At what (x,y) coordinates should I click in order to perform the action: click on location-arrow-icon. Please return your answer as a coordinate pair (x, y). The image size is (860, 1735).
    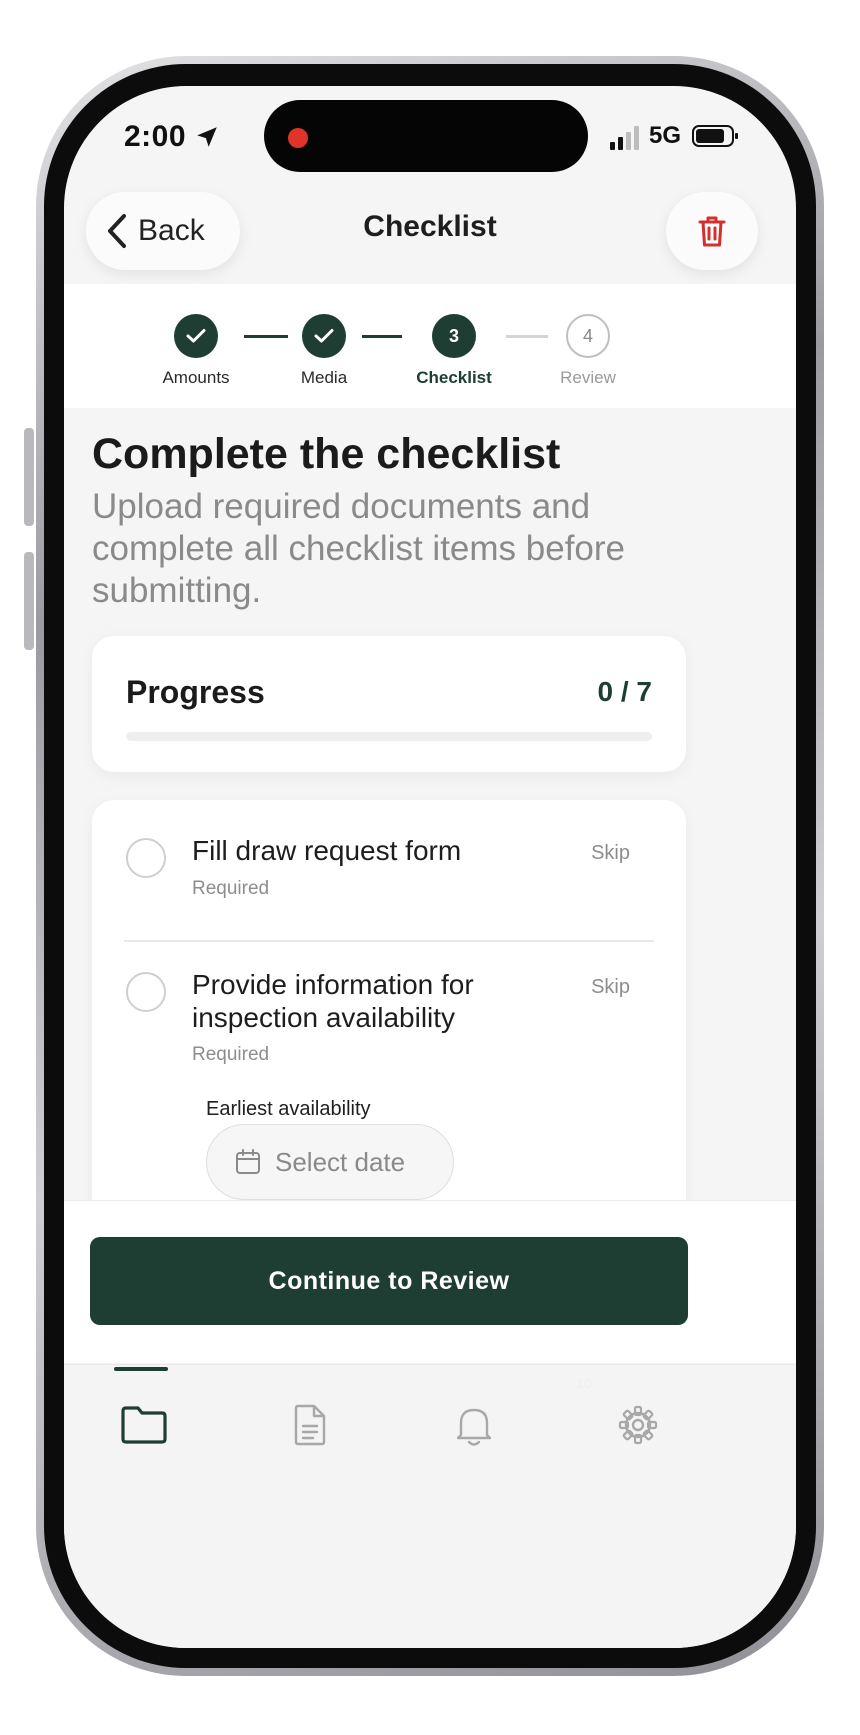
    Looking at the image, I should click on (207, 137).